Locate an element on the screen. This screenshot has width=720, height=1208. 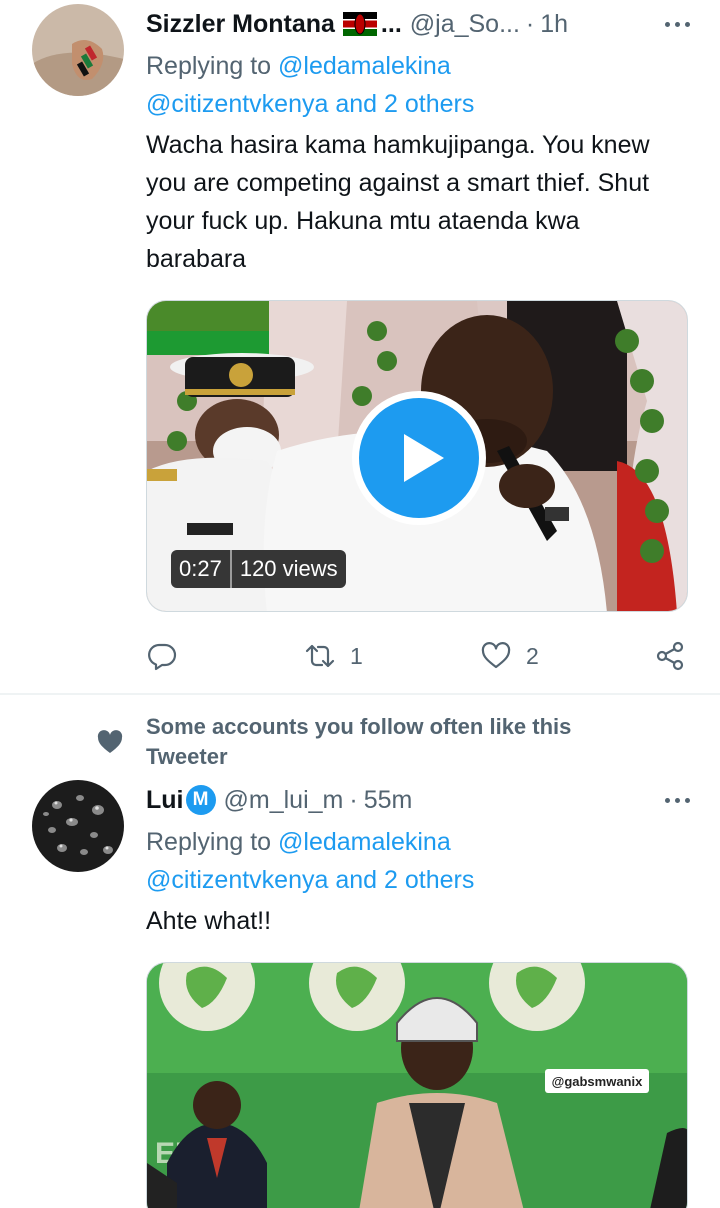
share-icon is located at coordinates (670, 656).